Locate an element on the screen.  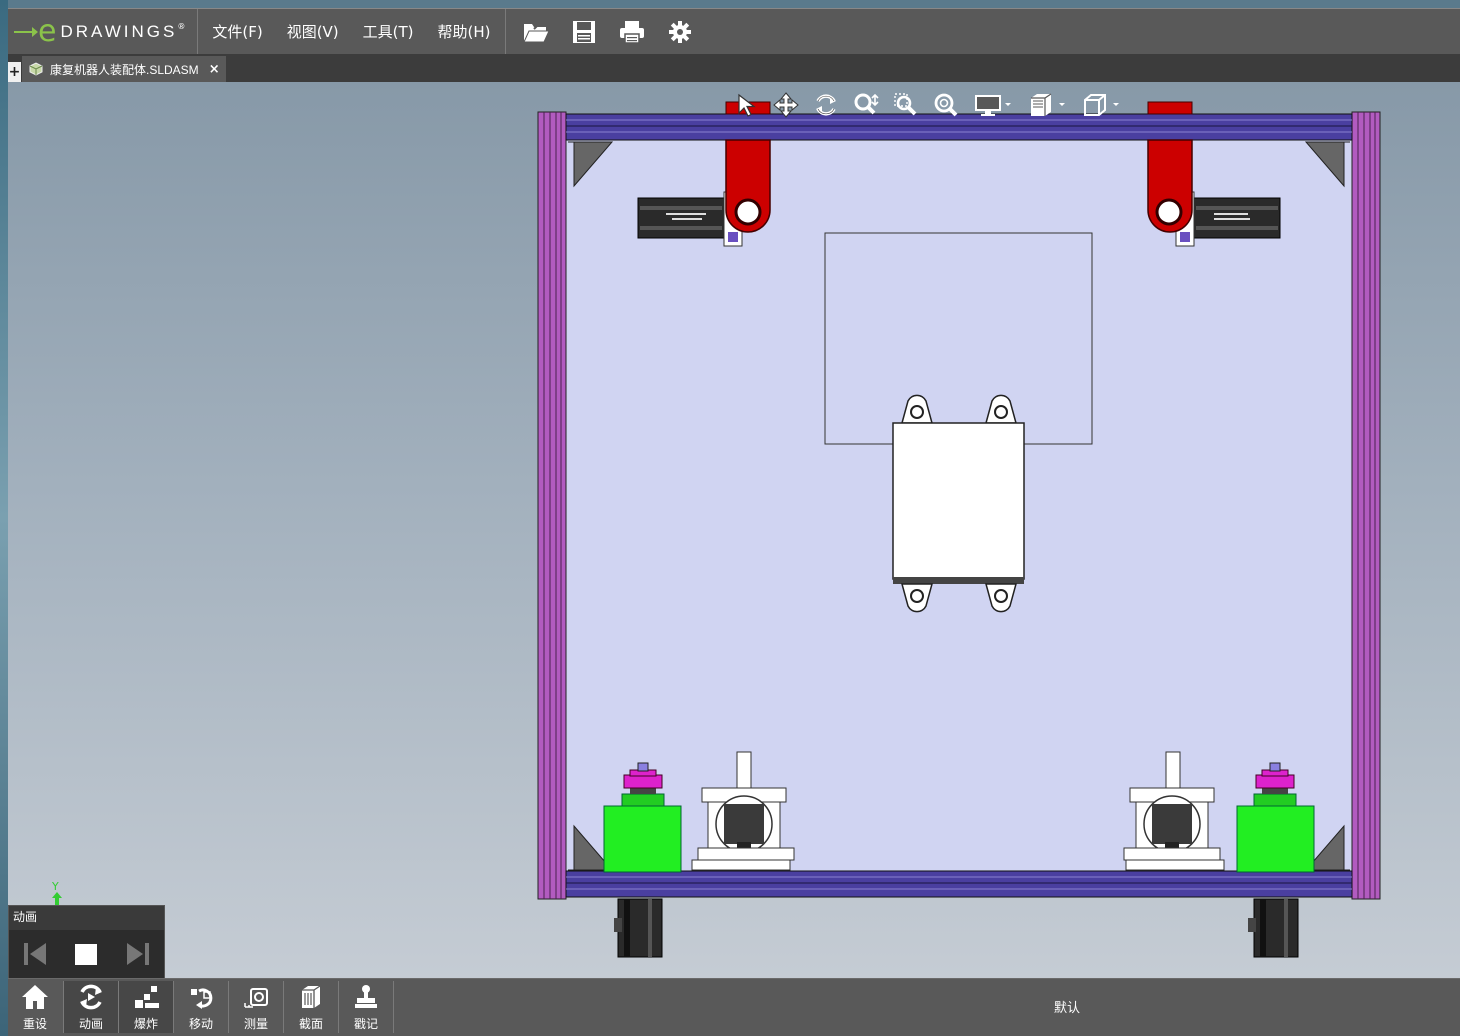
bottom-frame-rail is located at coordinates (959, 884).